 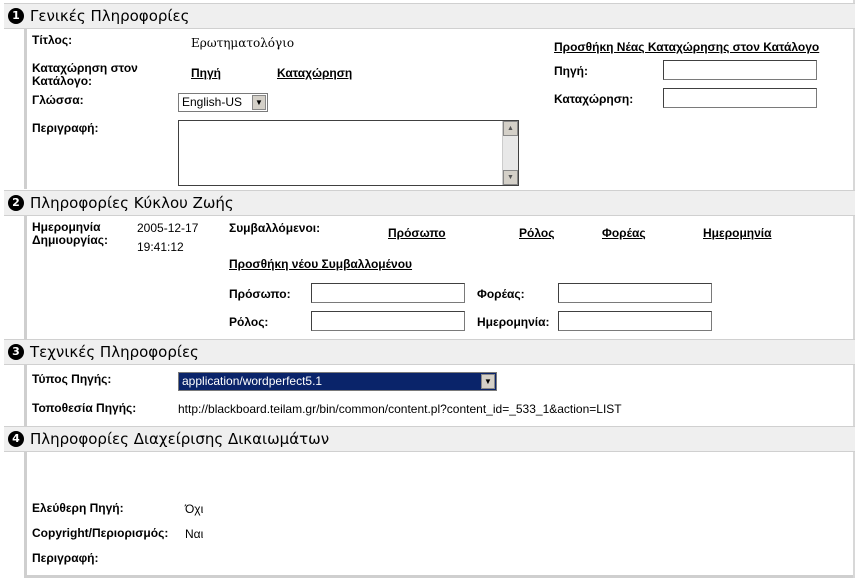 I want to click on free-source-value: Όχι, so click(x=194, y=509).